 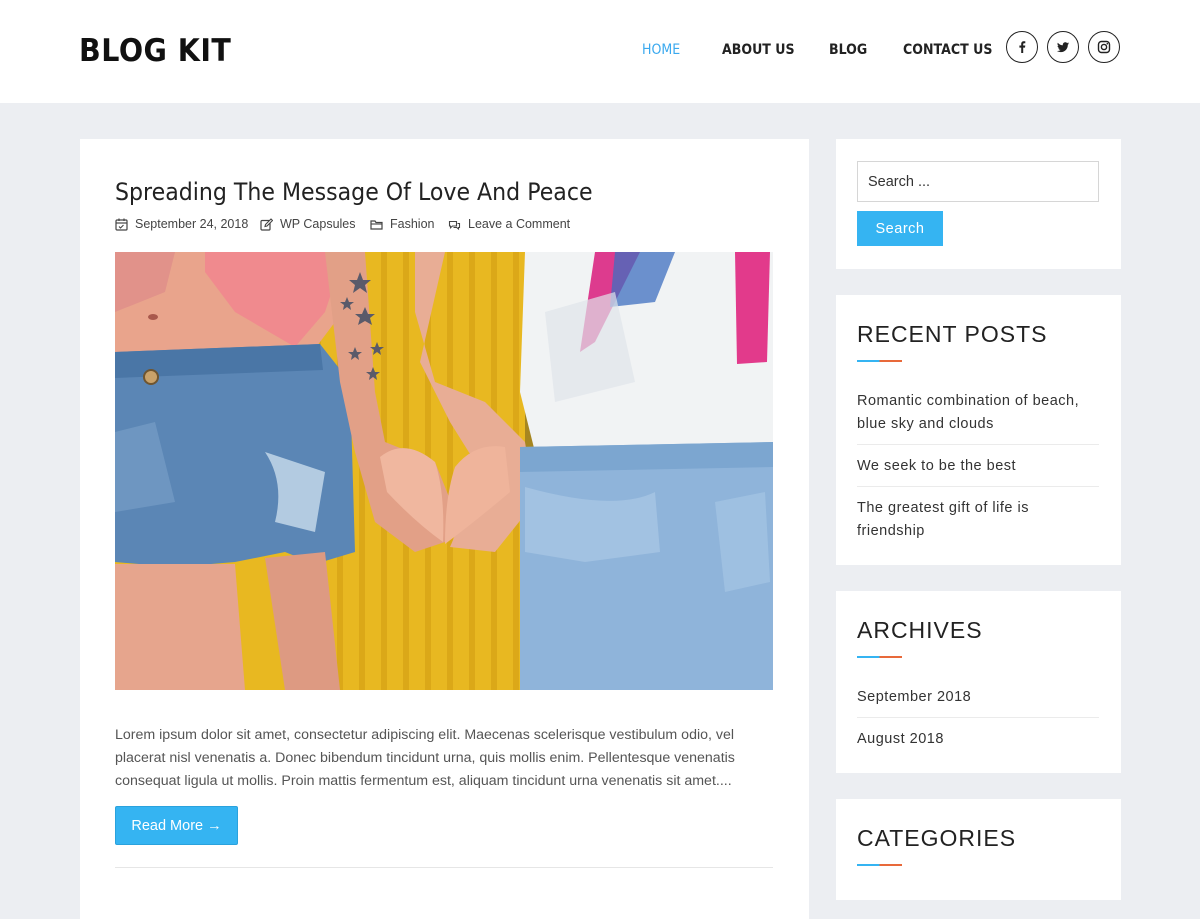 What do you see at coordinates (937, 838) in the screenshot?
I see `categories-title: CATEGORIES` at bounding box center [937, 838].